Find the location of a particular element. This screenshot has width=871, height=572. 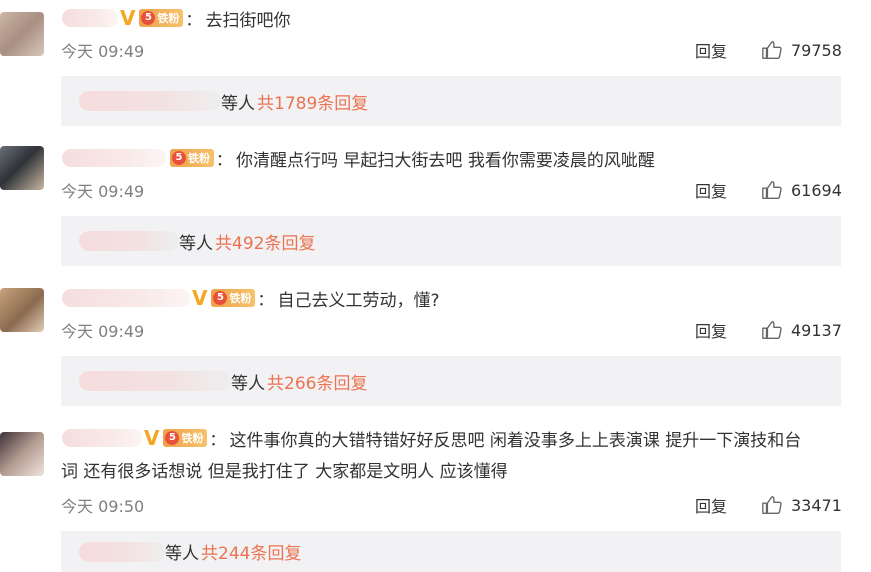

view-replies-link: 共266条回复 is located at coordinates (317, 381).